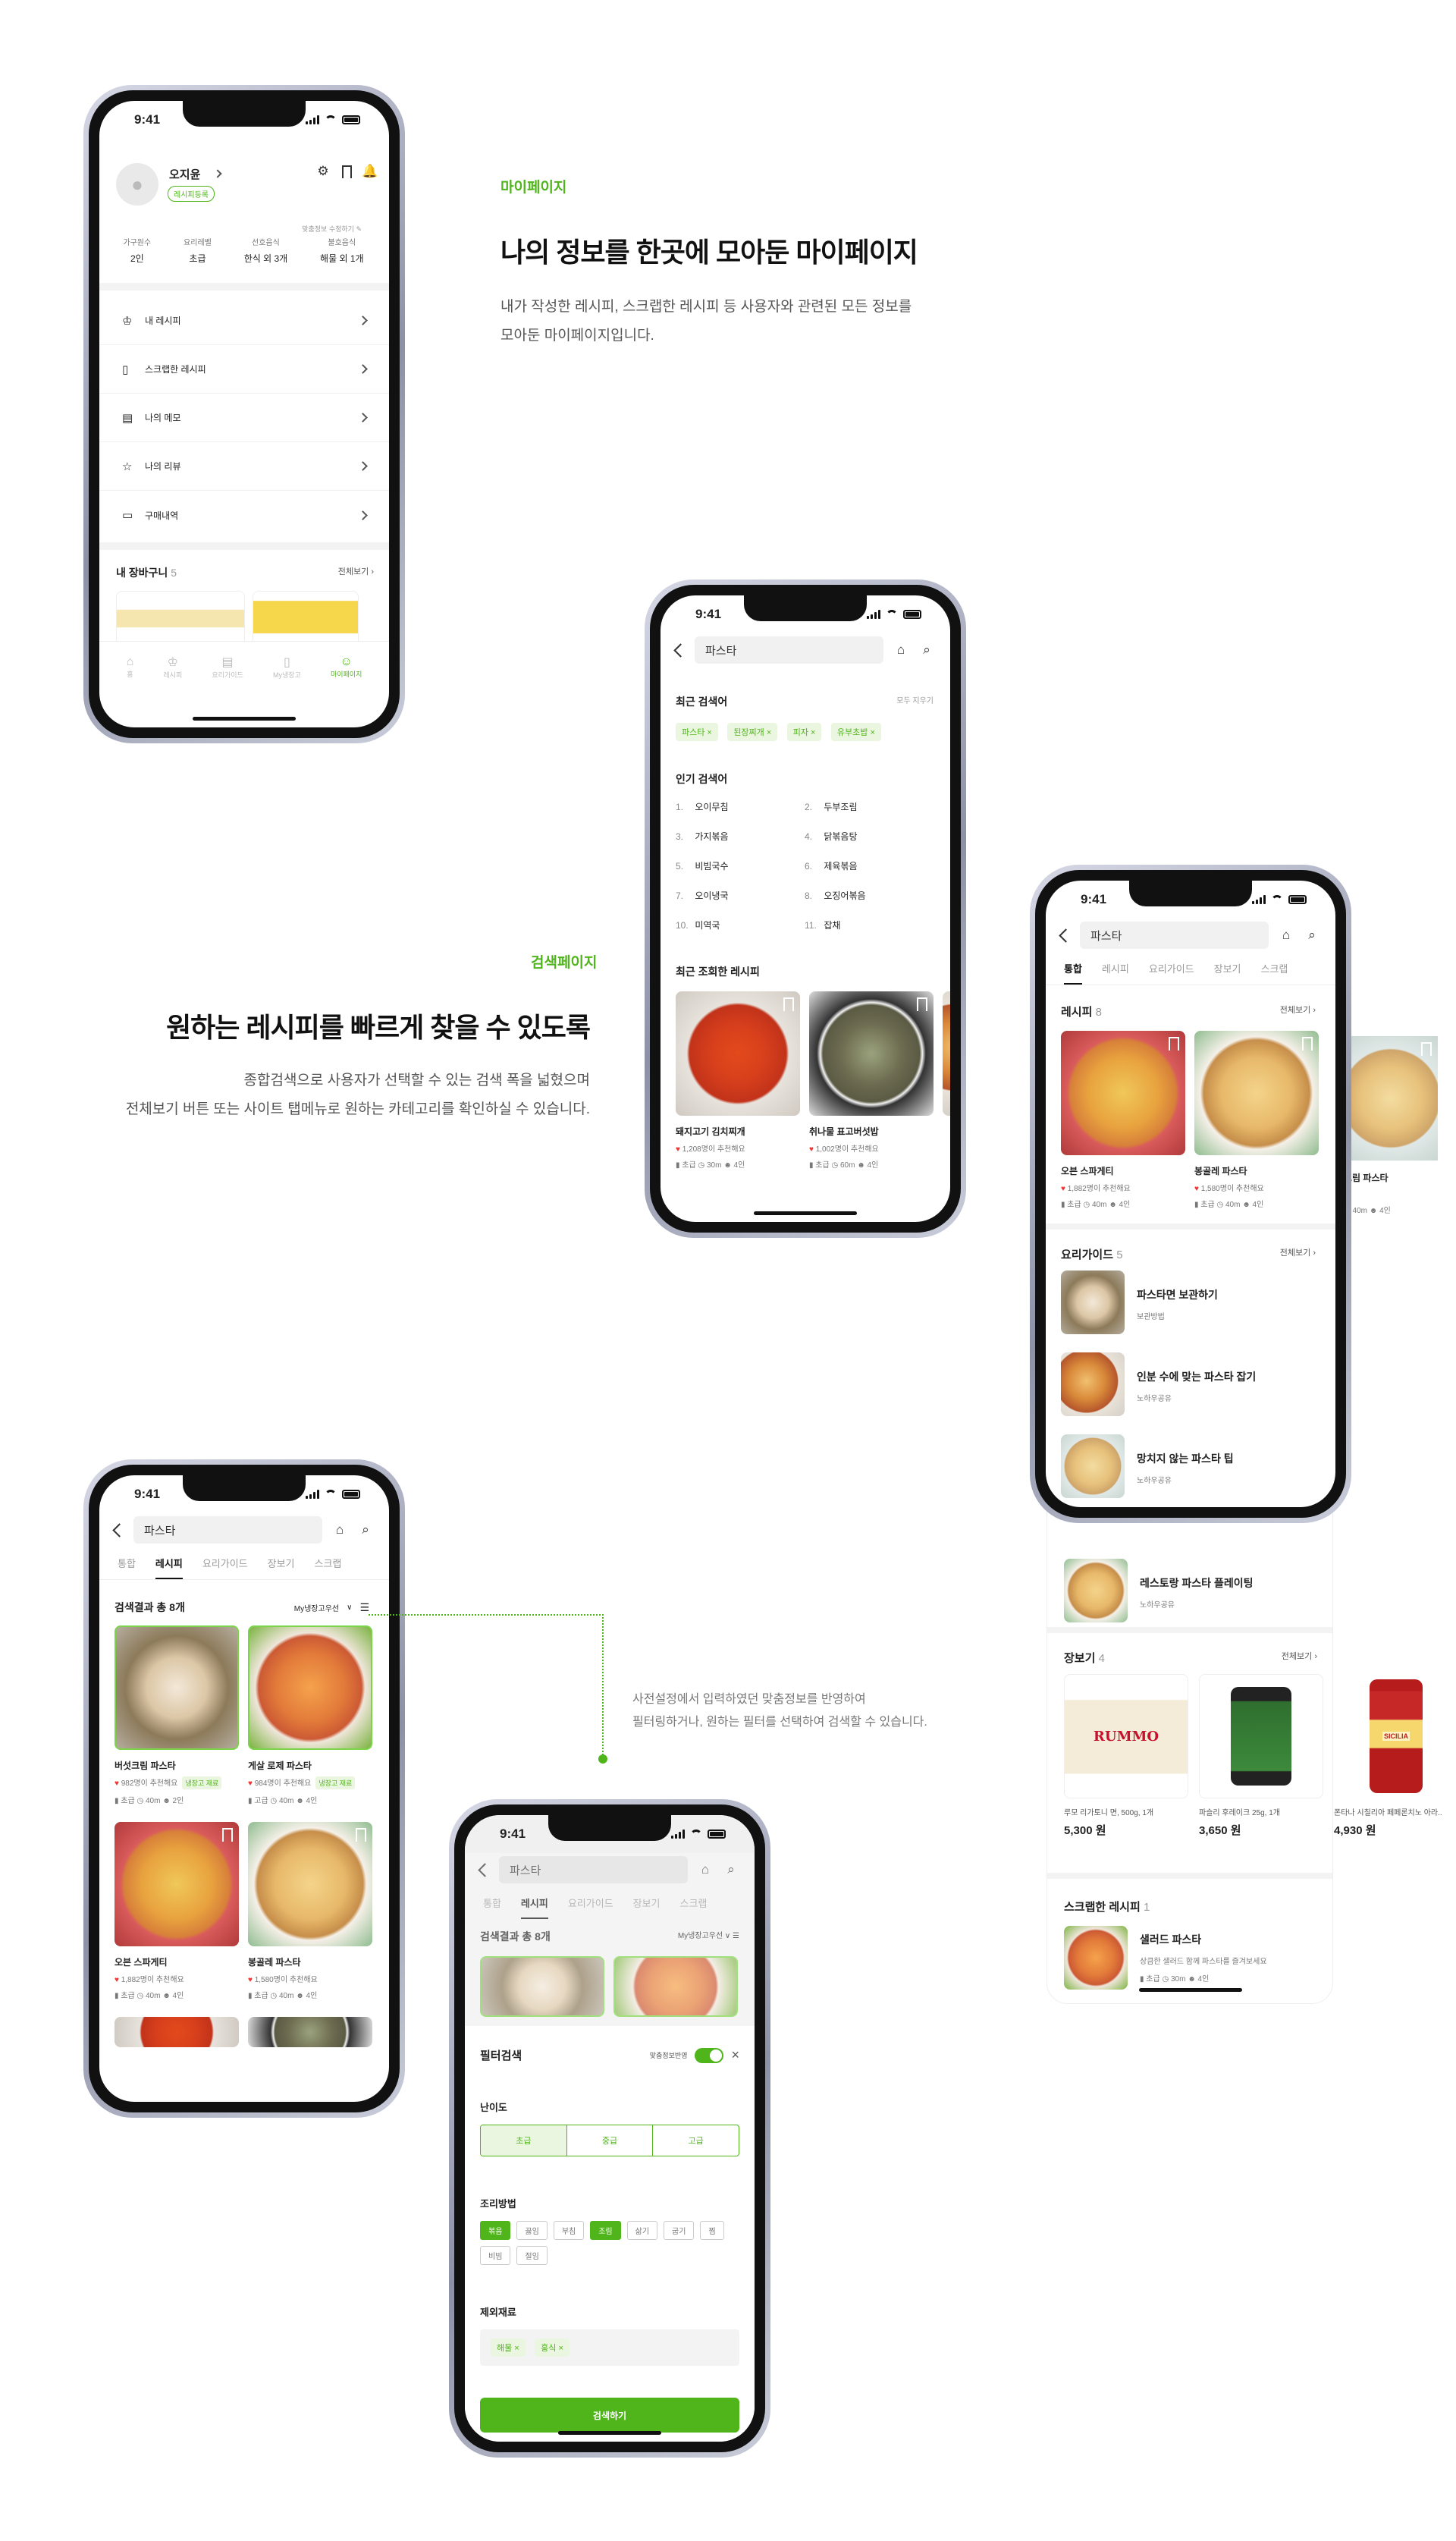 The width and height of the screenshot is (1456, 2541). What do you see at coordinates (709, 2055) in the screenshot?
I see `custom-info-toggle` at bounding box center [709, 2055].